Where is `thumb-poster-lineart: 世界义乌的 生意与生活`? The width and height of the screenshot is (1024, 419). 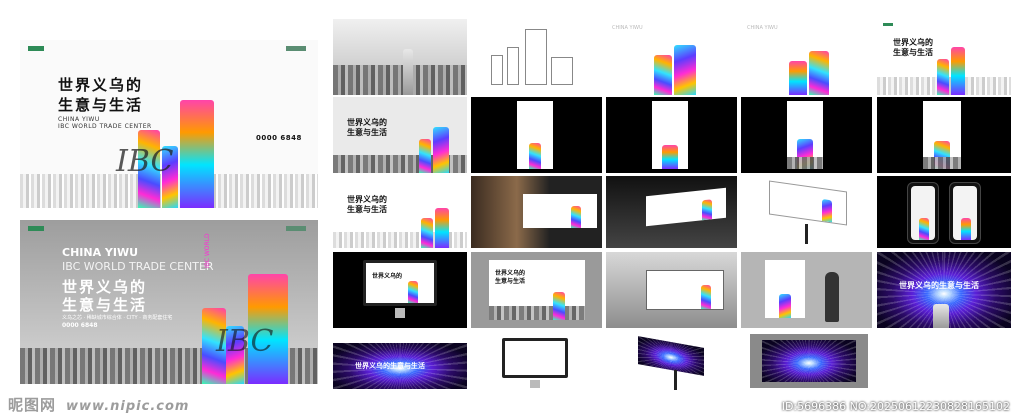
thumb-poster-lineart: 世界义乌的 生意与生活 is located at coordinates (944, 57).